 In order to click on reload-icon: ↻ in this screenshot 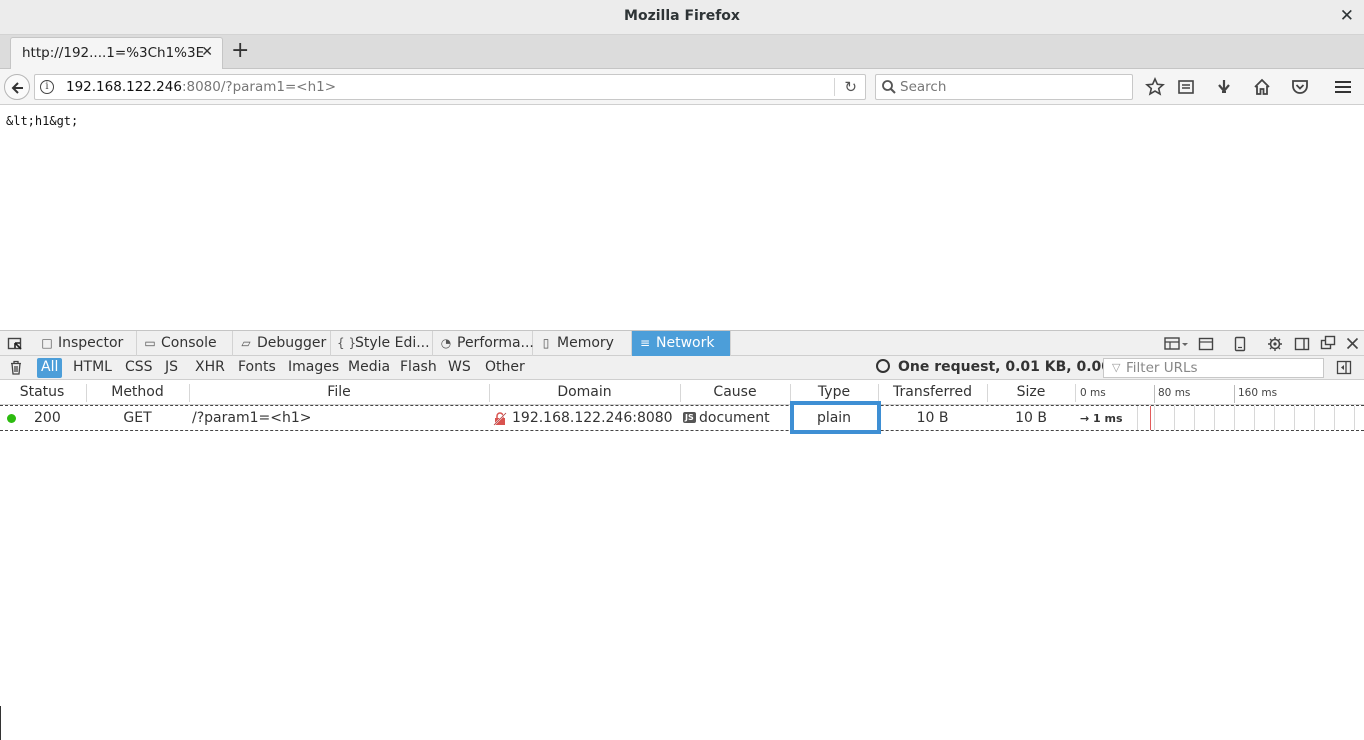, I will do `click(850, 87)`.